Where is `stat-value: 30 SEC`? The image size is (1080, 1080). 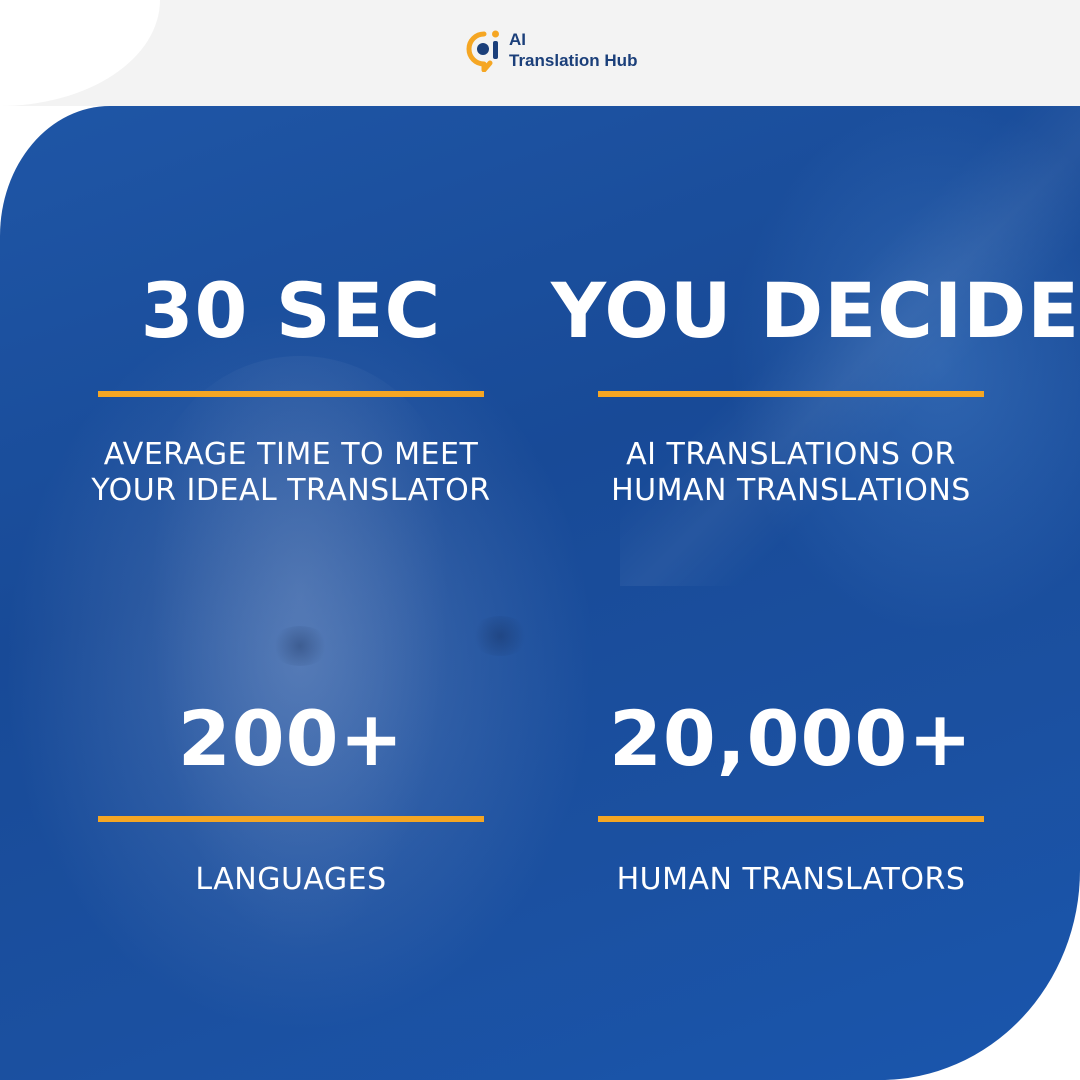 stat-value: 30 SEC is located at coordinates (291, 310).